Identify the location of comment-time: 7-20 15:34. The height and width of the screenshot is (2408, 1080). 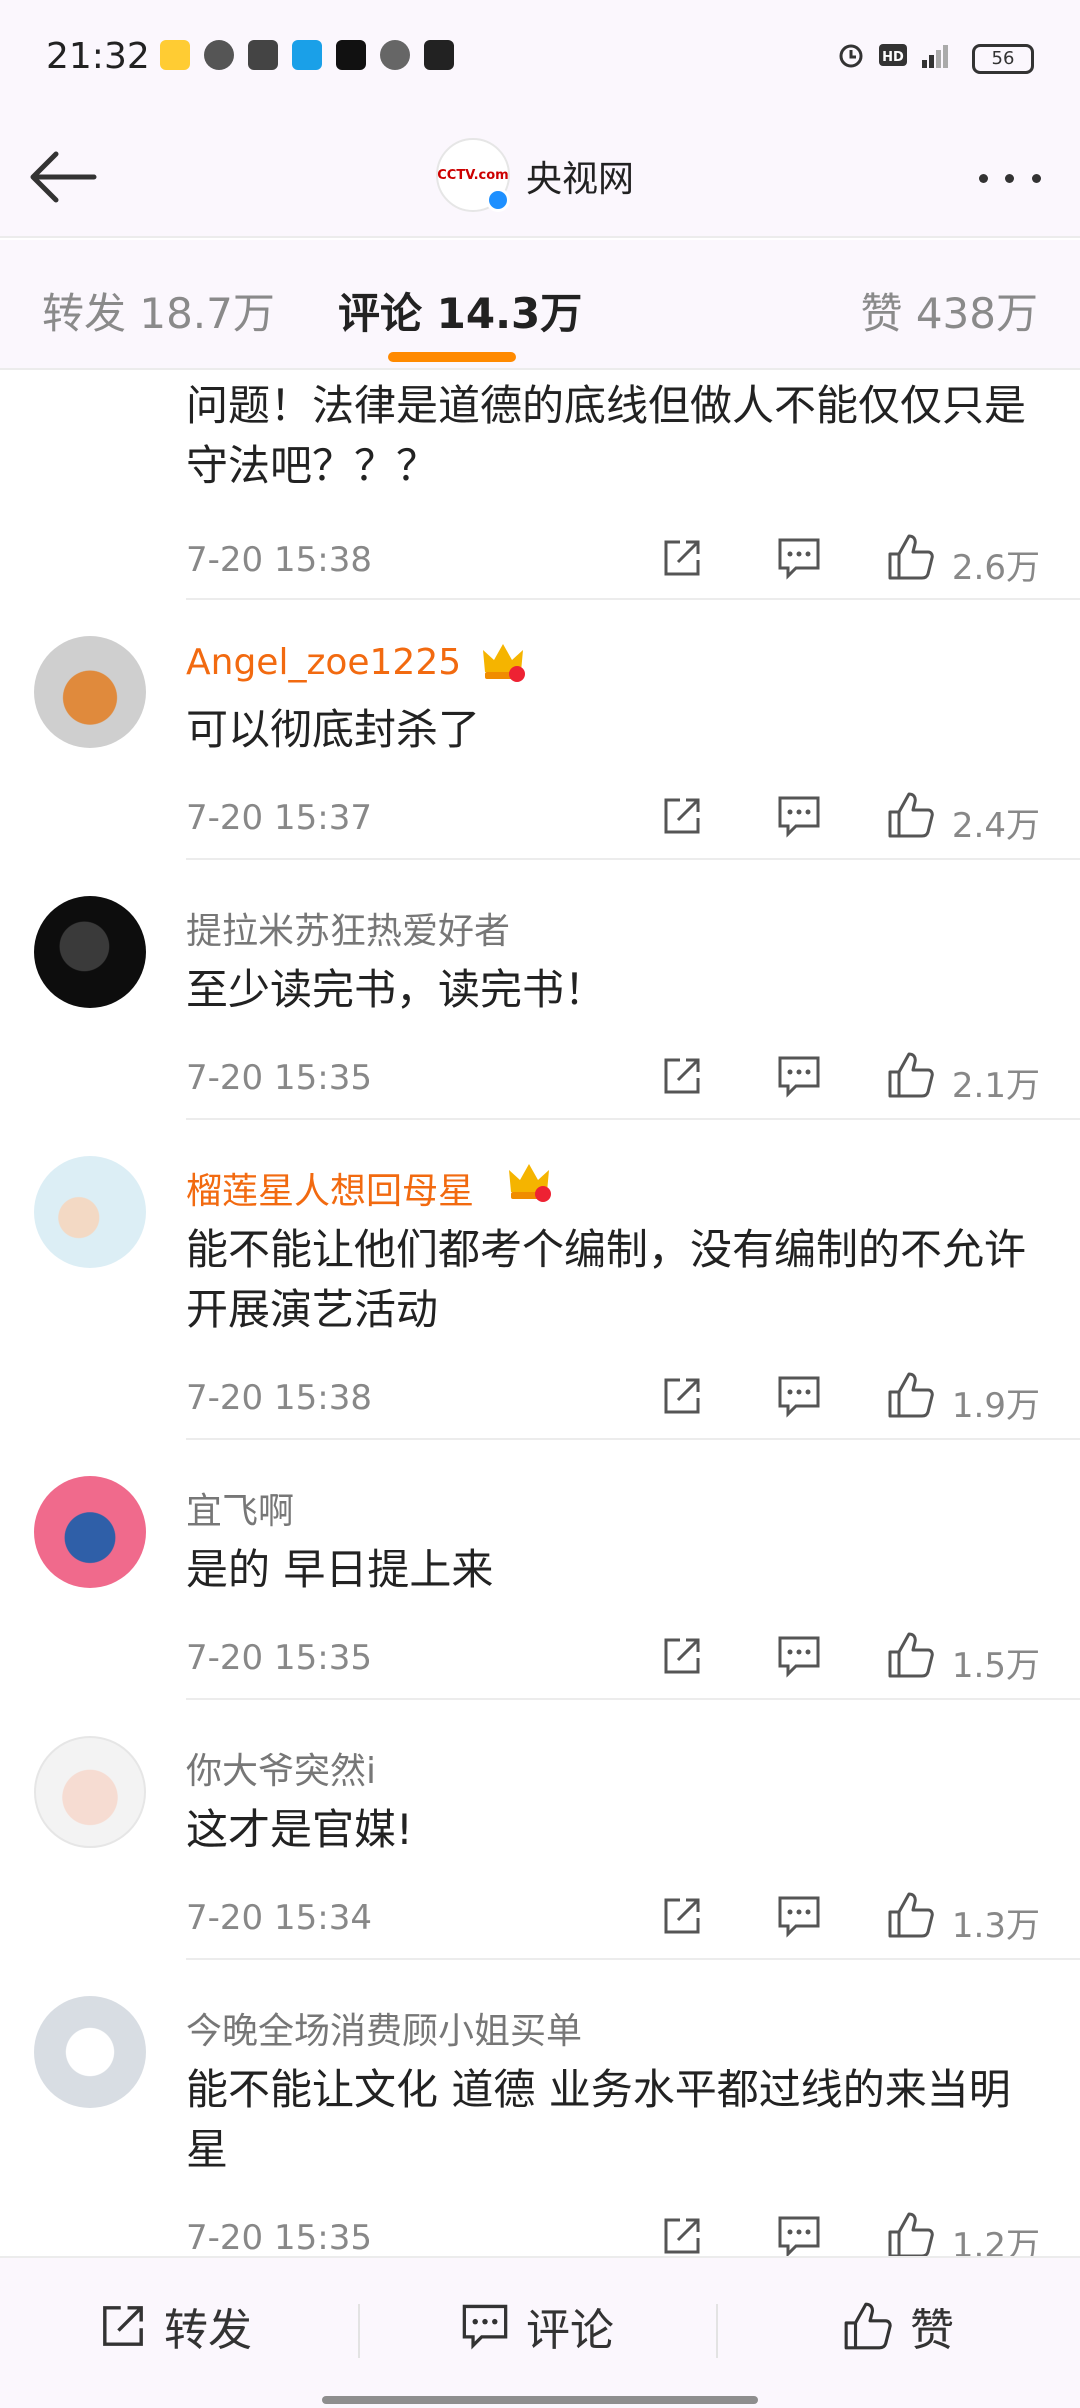
(279, 1918).